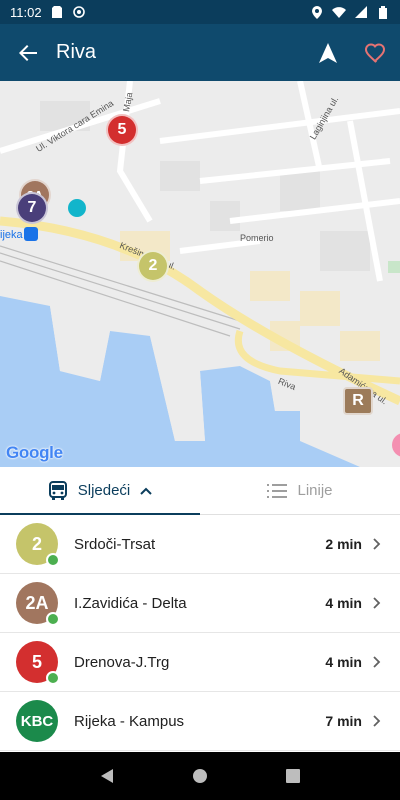 This screenshot has width=400, height=800. I want to click on list-item: 2 Srdoči-Trsat 2 min, so click(200, 544).